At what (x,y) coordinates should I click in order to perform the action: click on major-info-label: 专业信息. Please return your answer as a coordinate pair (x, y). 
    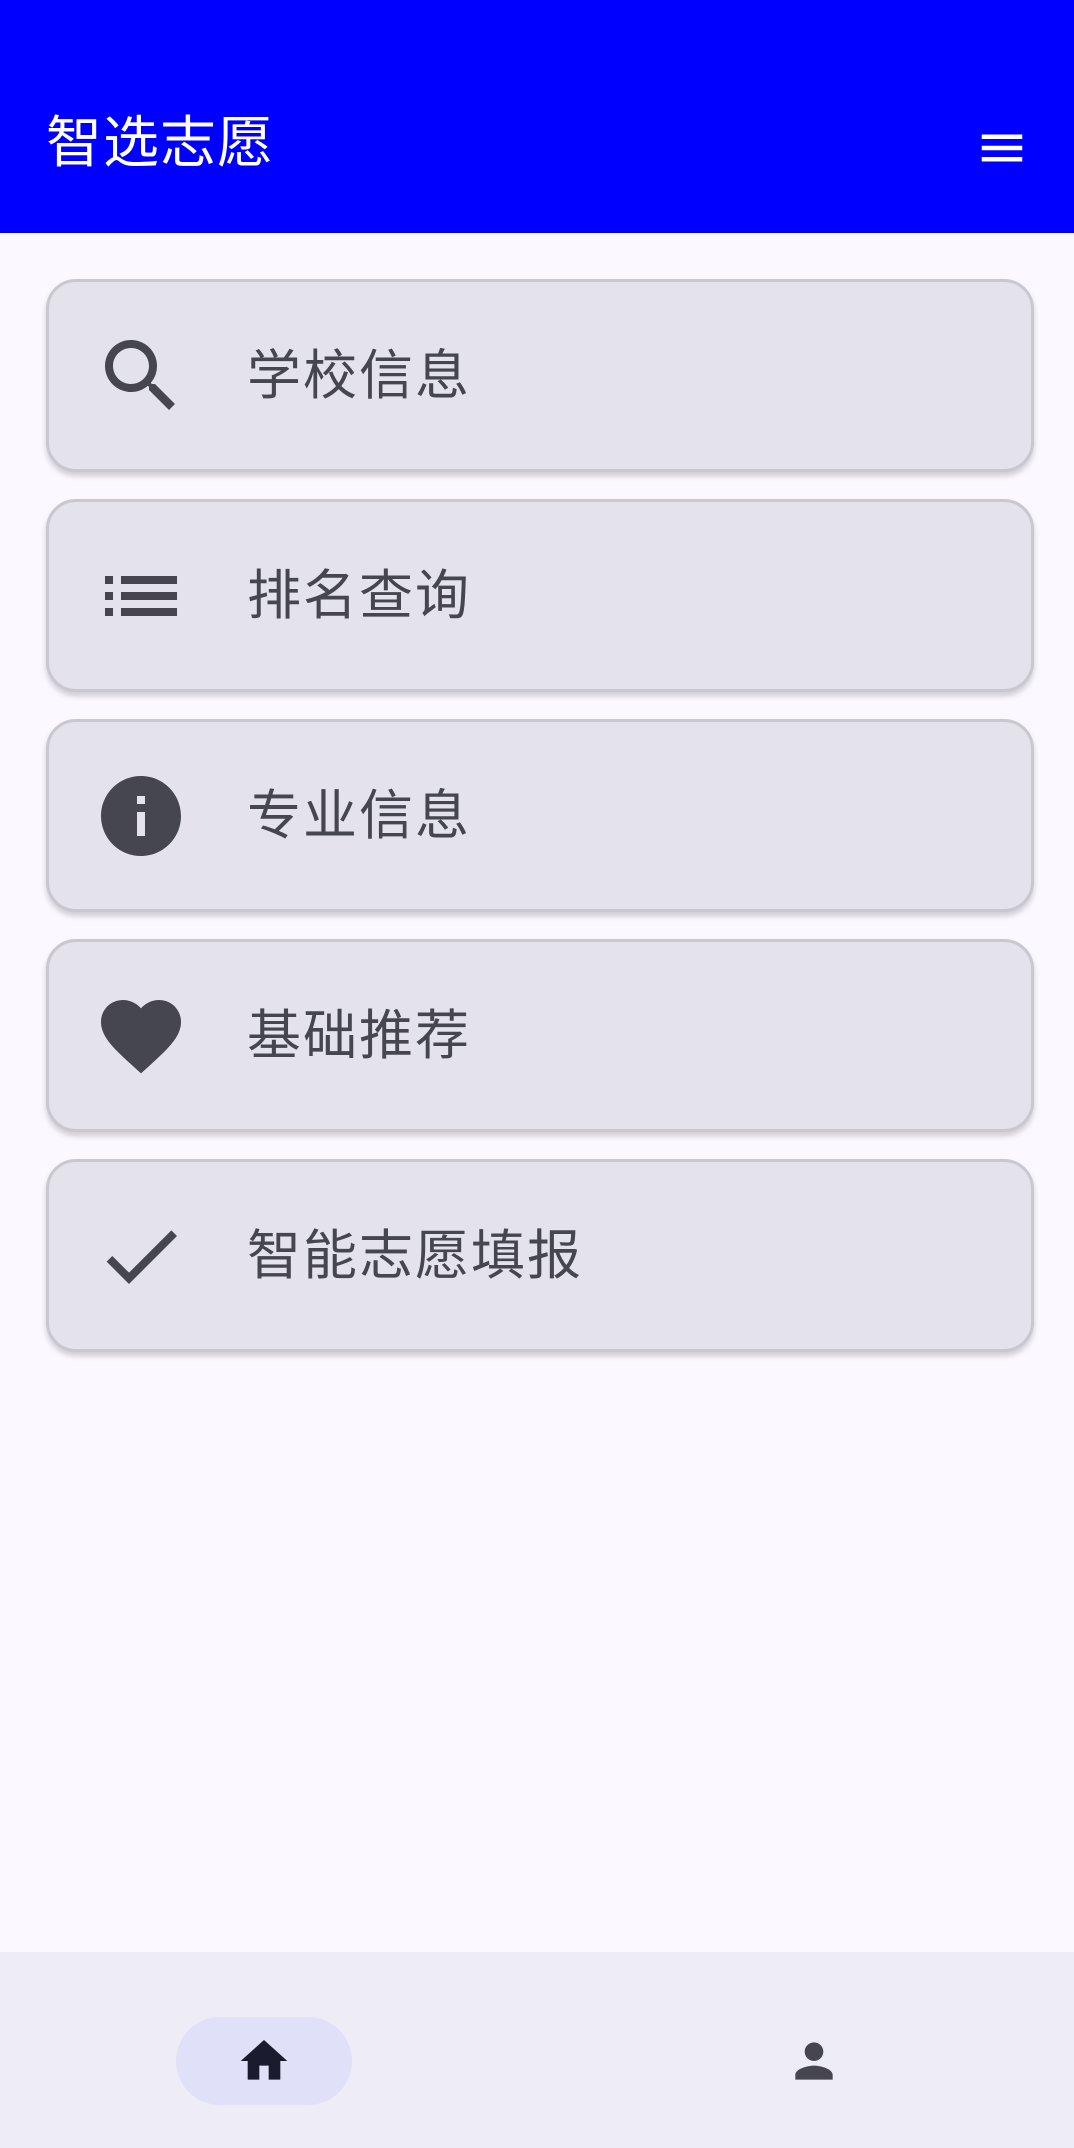
    Looking at the image, I should click on (359, 815).